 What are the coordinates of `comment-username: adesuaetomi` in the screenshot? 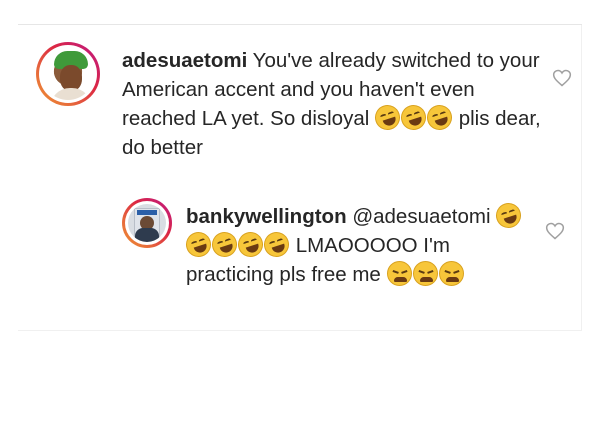 It's located at (184, 60).